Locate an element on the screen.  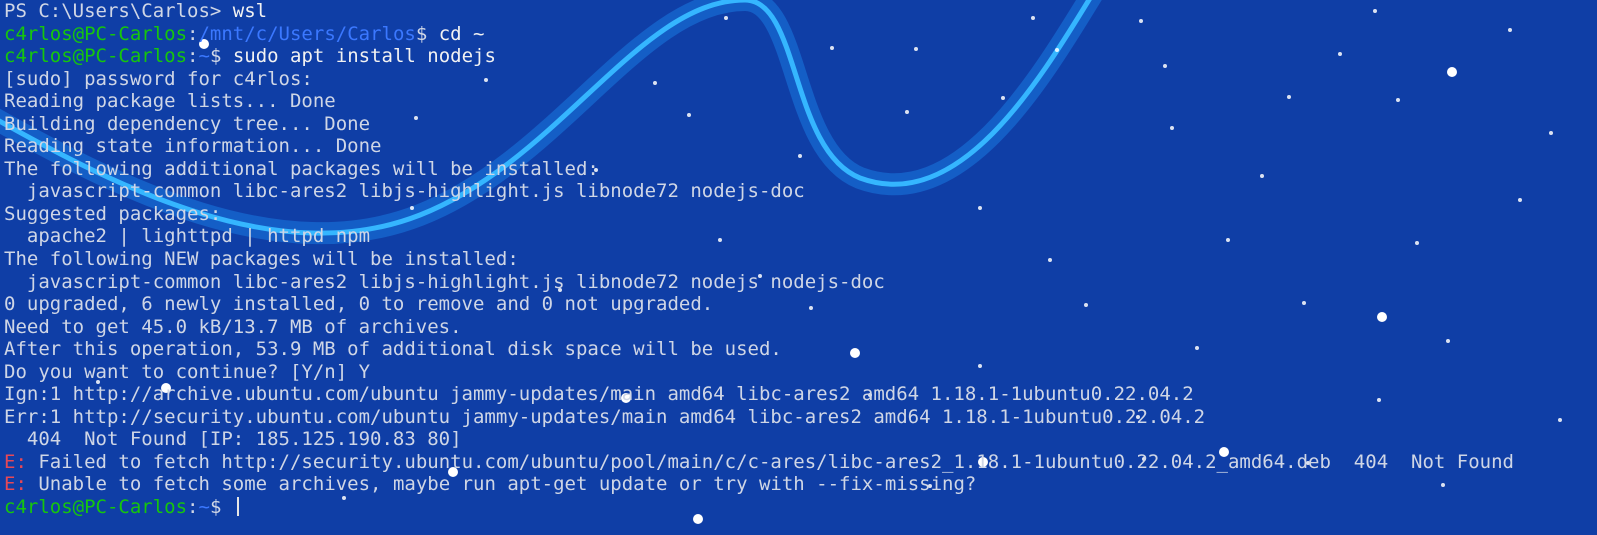
line-text: Building dependency tree... Done is located at coordinates (187, 123).